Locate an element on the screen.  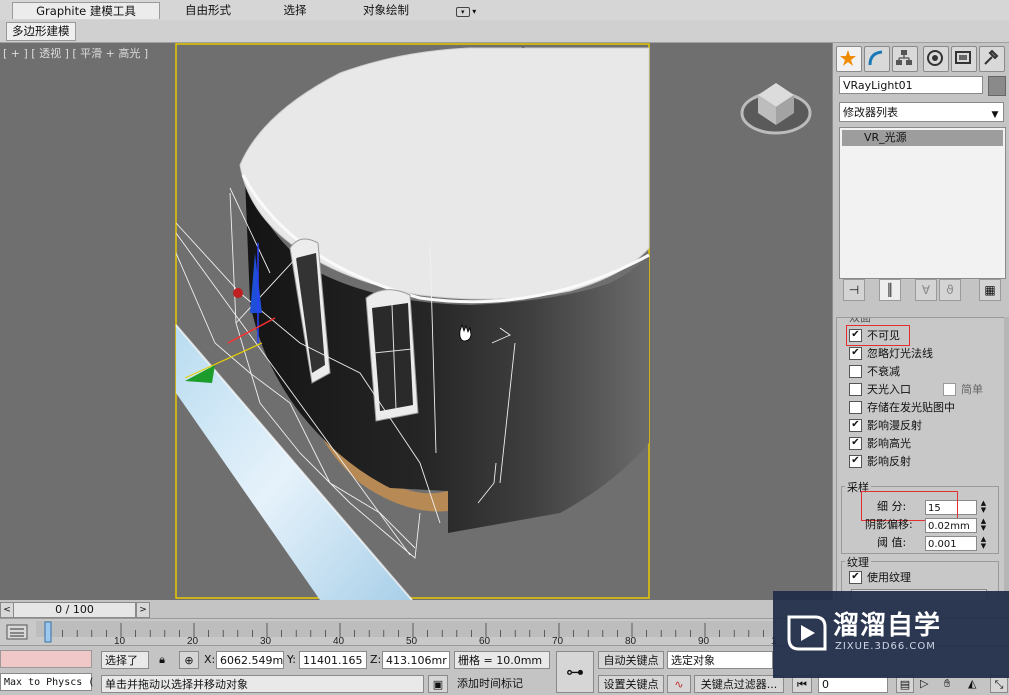
shadow-bias-label: 阴影偏移: is located at coordinates (889, 524).